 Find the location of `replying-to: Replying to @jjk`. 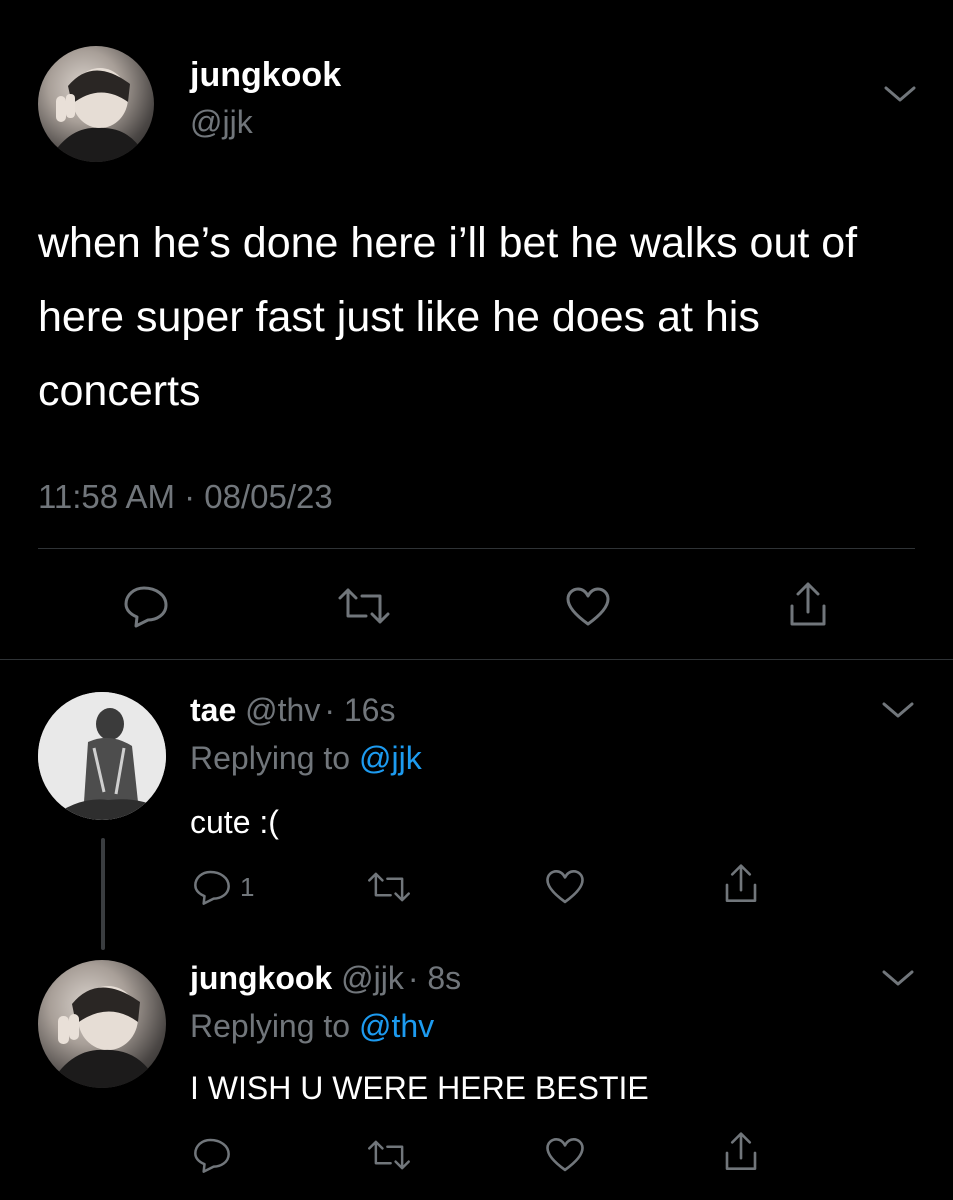

replying-to: Replying to @jjk is located at coordinates (306, 758).